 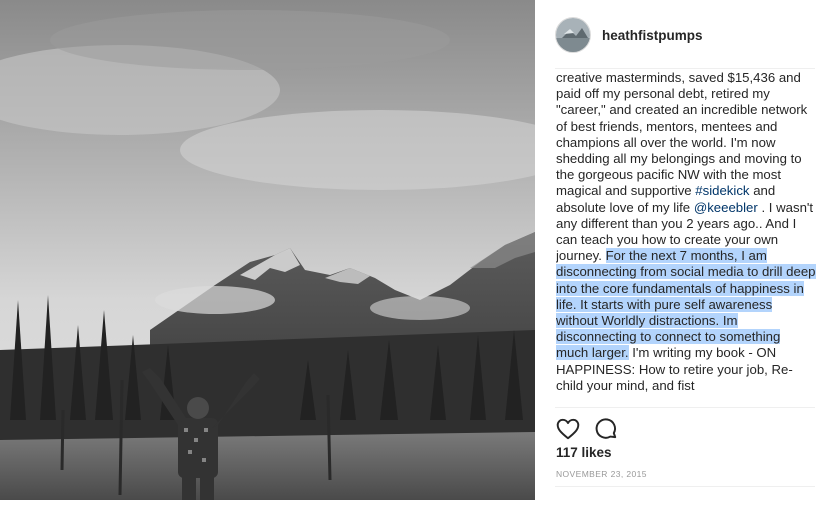 What do you see at coordinates (722, 190) in the screenshot?
I see `hashtag-link: #sidekick` at bounding box center [722, 190].